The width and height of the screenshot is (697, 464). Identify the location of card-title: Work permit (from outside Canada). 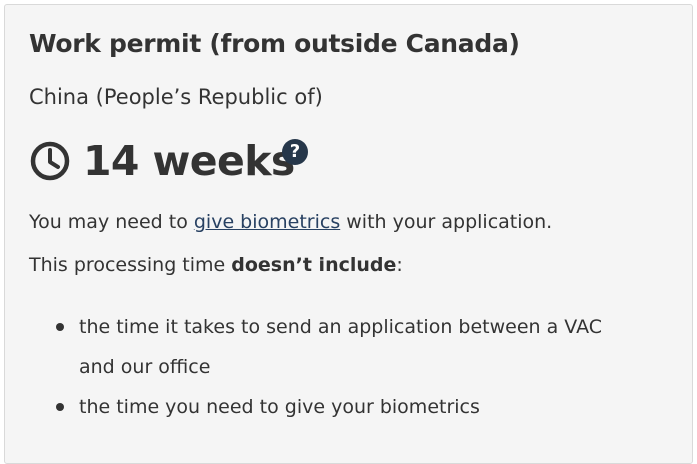
(274, 43).